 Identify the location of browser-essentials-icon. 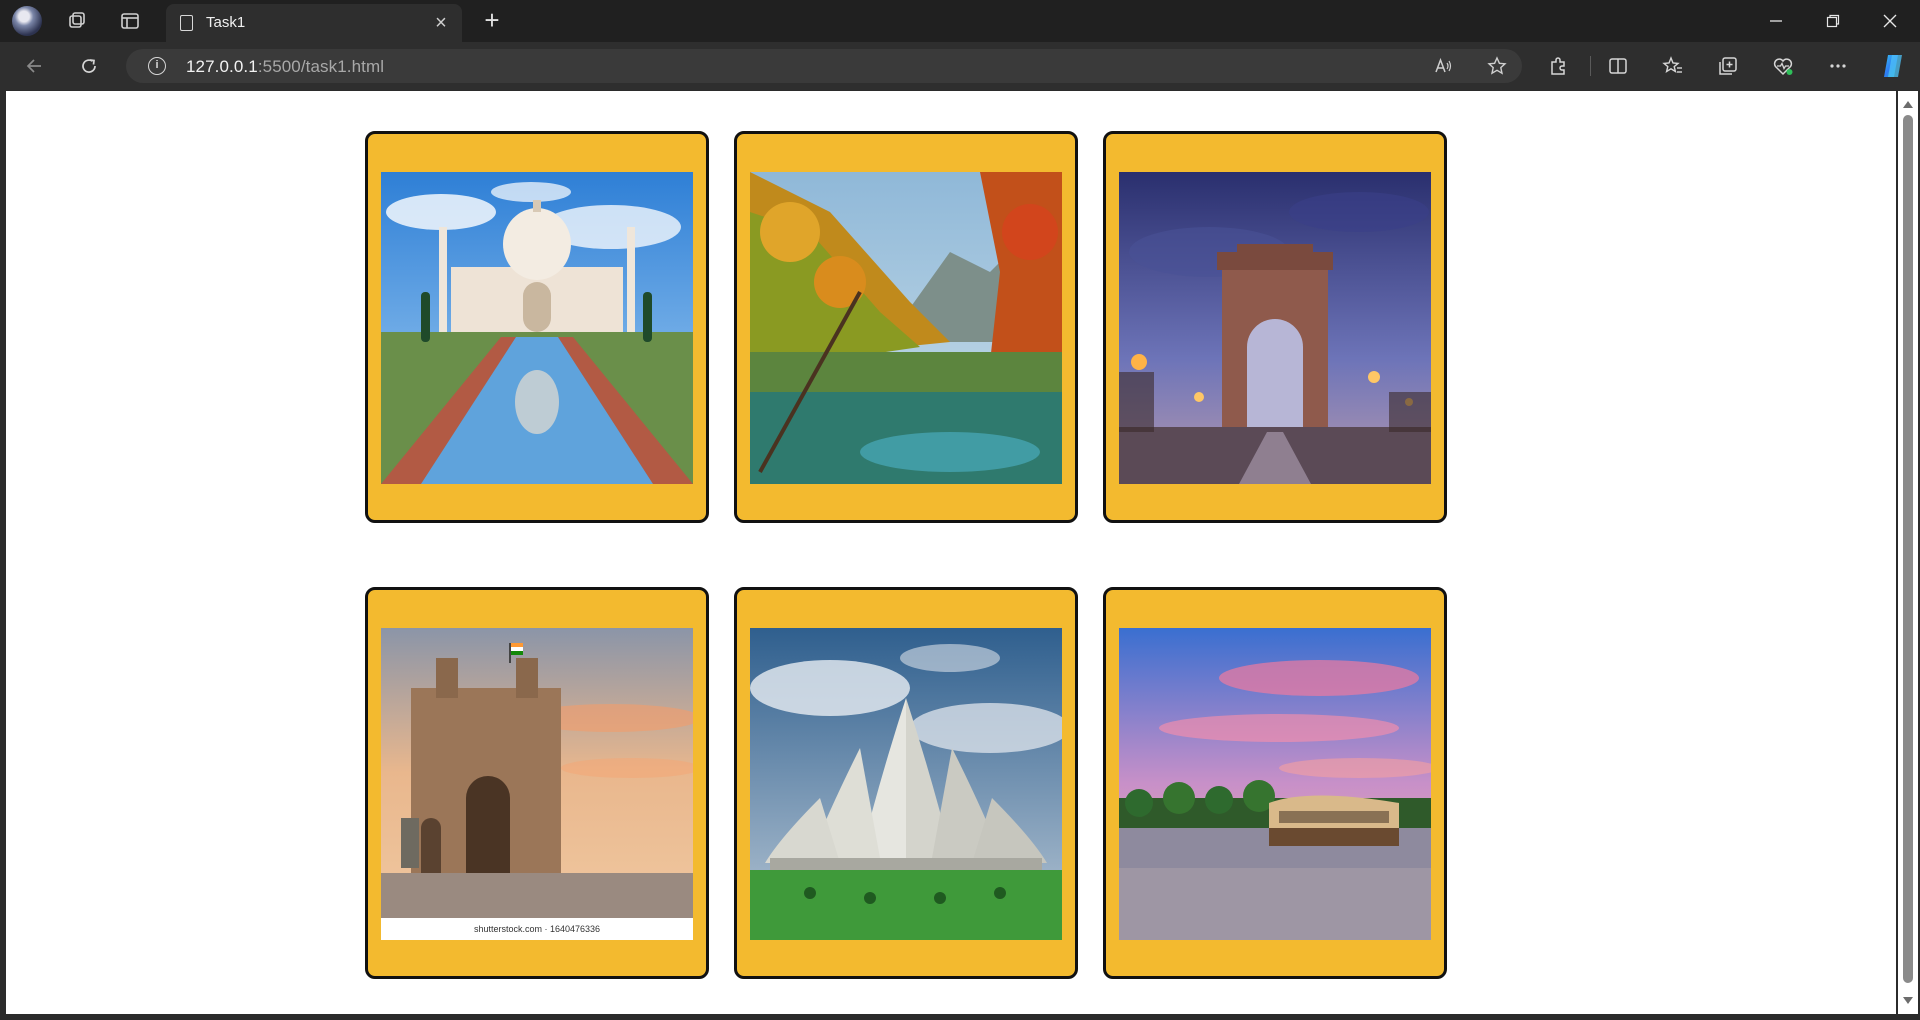
(1783, 66).